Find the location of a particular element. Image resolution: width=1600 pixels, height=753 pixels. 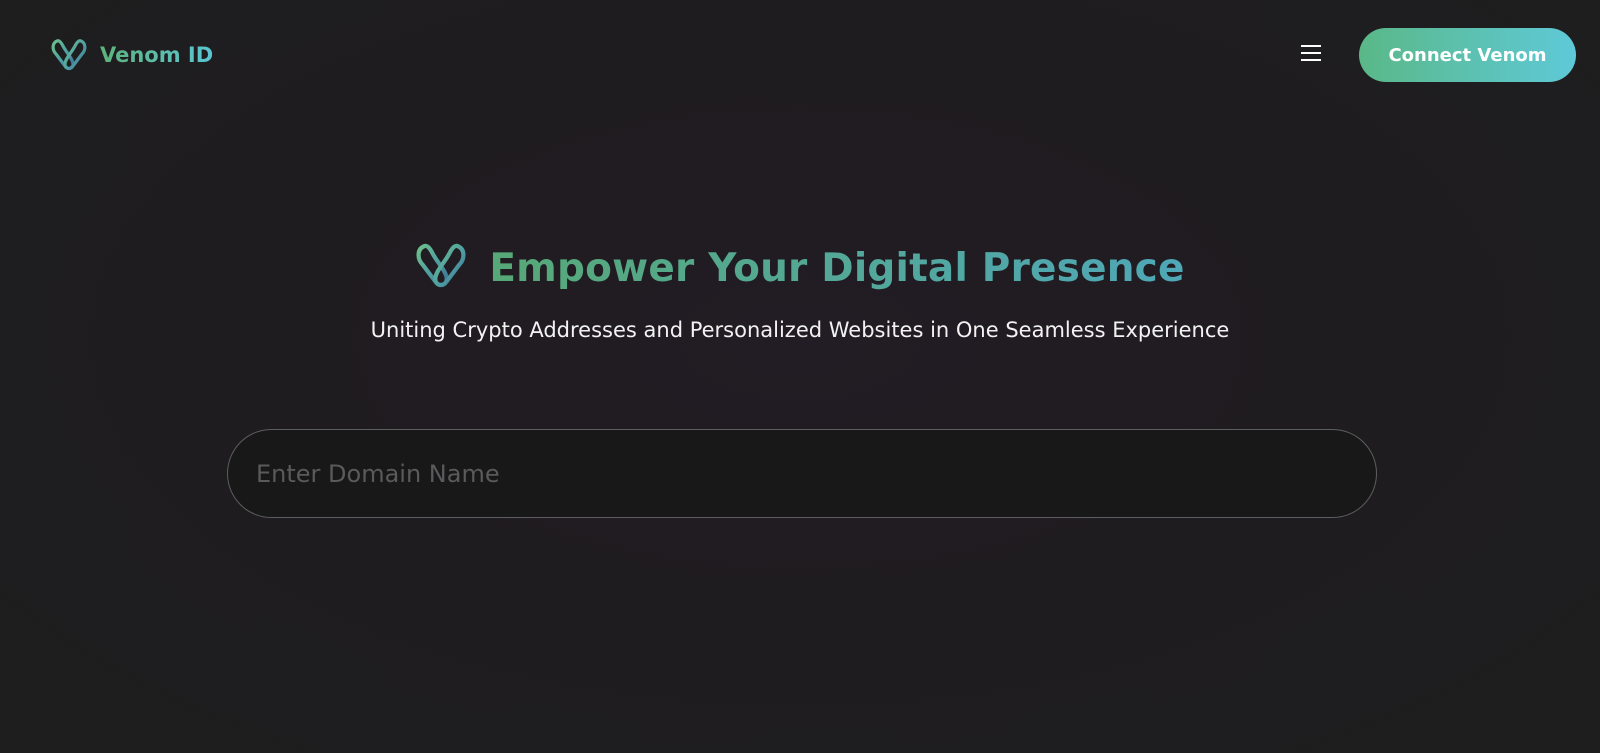

brand-name: Venom ID is located at coordinates (157, 55).